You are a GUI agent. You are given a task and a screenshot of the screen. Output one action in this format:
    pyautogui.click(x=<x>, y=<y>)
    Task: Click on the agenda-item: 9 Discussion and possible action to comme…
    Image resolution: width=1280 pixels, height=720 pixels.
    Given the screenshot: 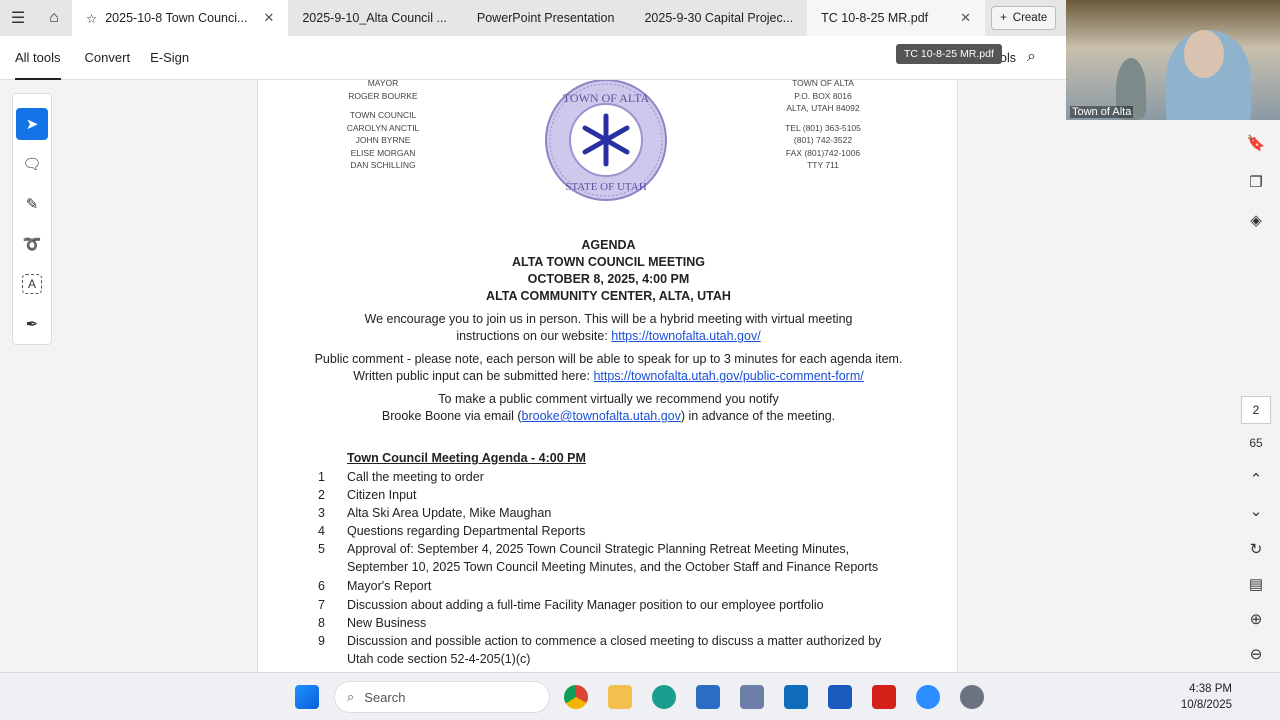 What is the action you would take?
    pyautogui.click(x=605, y=650)
    